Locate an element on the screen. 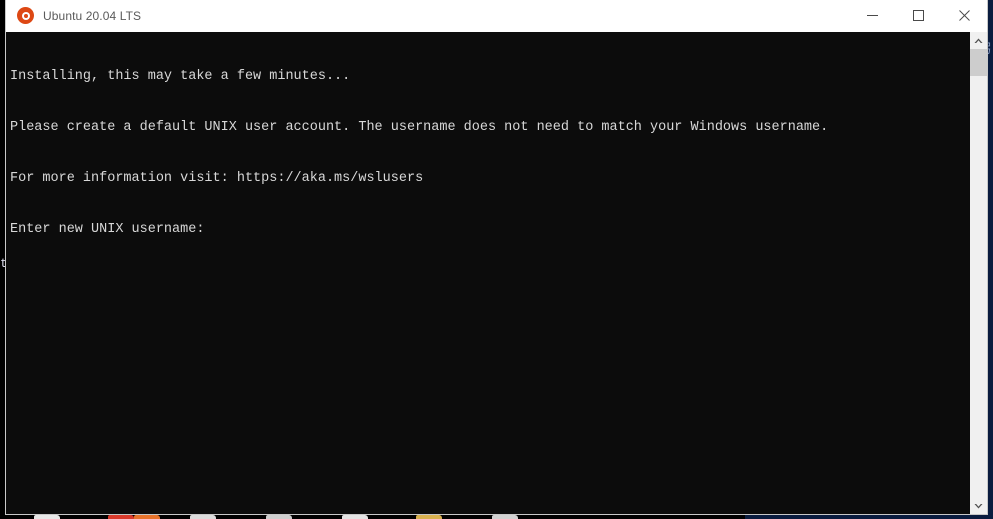  vertical-scrollbar is located at coordinates (978, 273).